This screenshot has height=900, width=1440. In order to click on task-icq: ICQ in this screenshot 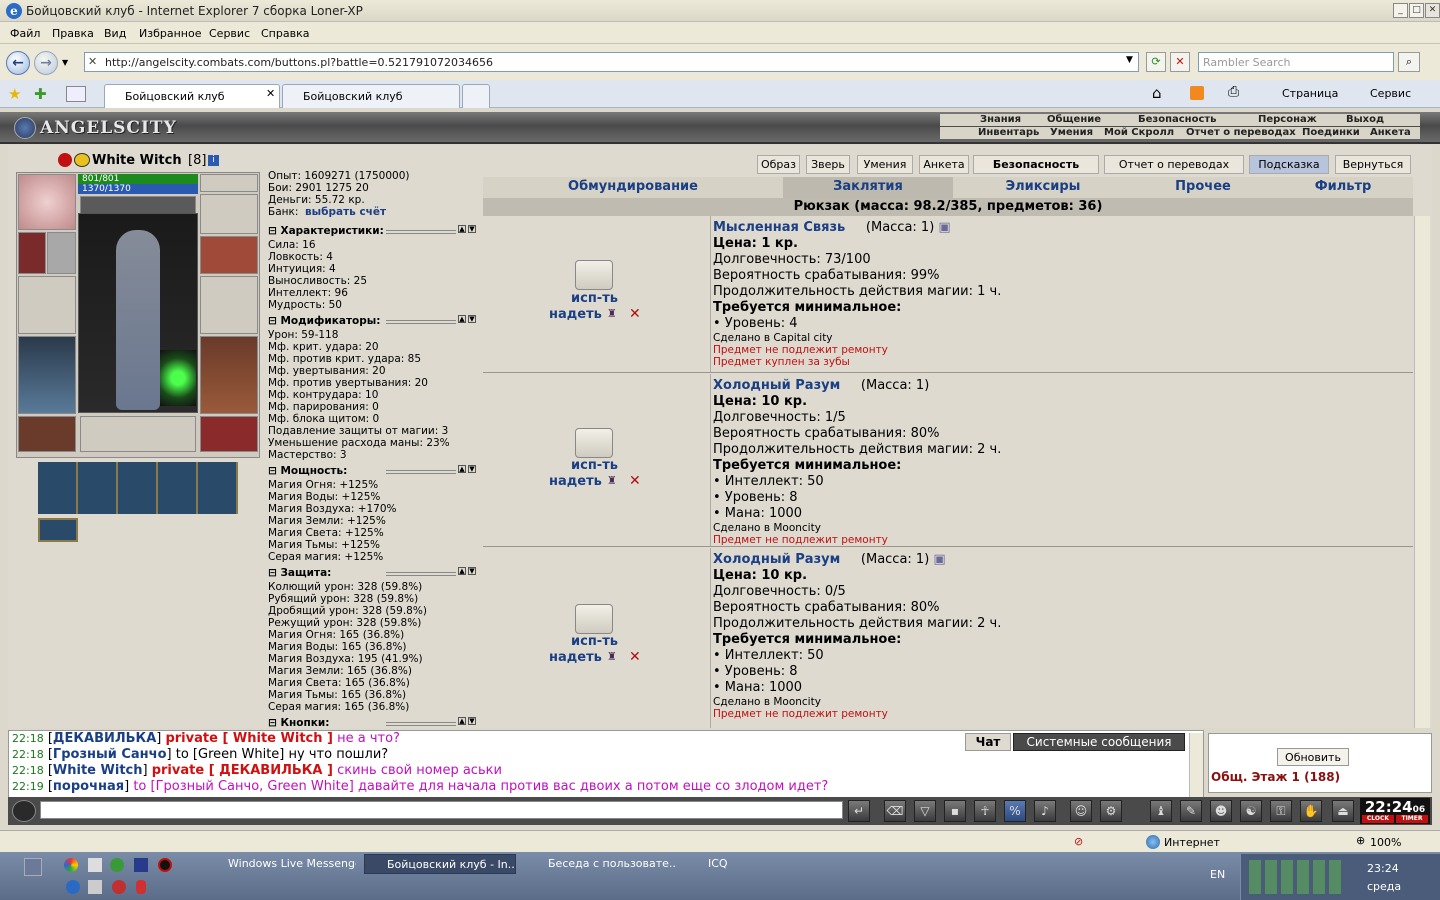, I will do `click(726, 864)`.